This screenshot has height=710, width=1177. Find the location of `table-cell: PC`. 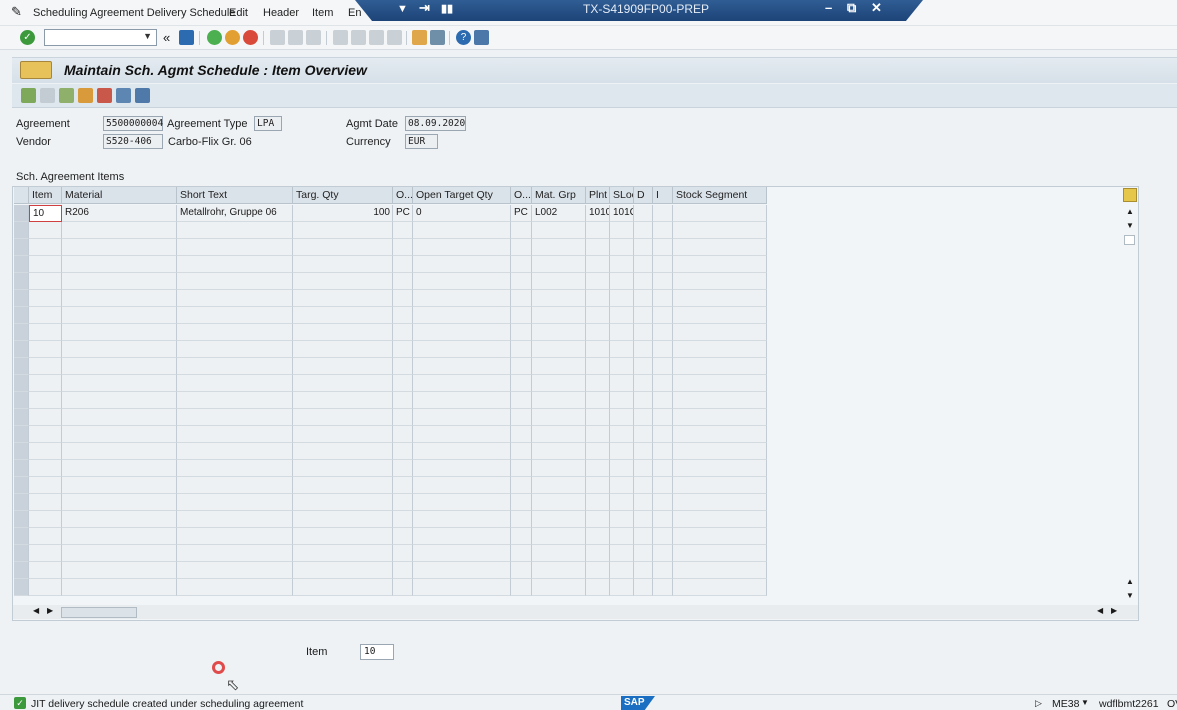

table-cell: PC is located at coordinates (521, 213).